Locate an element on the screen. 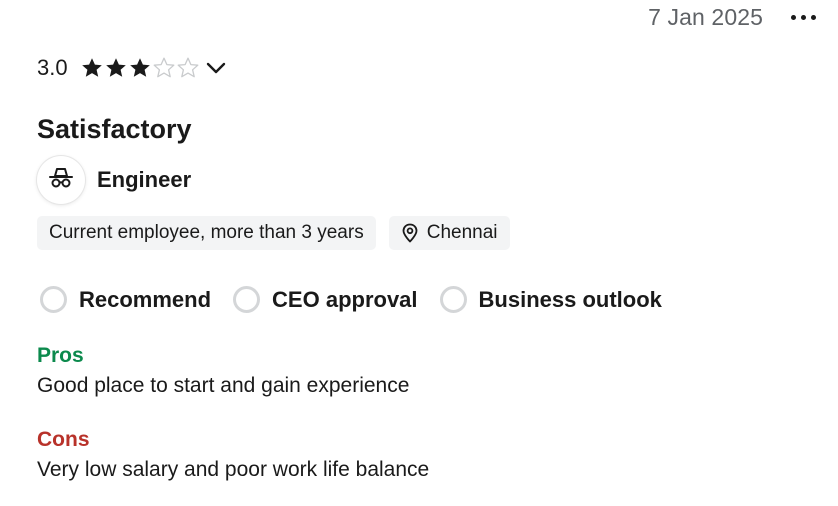 This screenshot has height=506, width=838. job-row: Engineer is located at coordinates (114, 180).